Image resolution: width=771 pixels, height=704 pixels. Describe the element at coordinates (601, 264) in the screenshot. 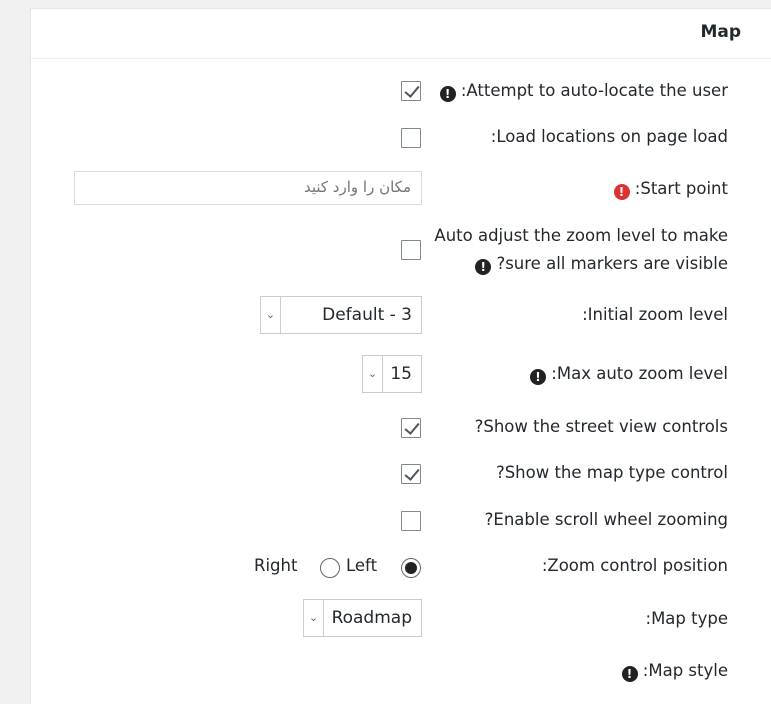

I see `auto-adjust-label-line2: ! ?sure all markers are visible` at that location.